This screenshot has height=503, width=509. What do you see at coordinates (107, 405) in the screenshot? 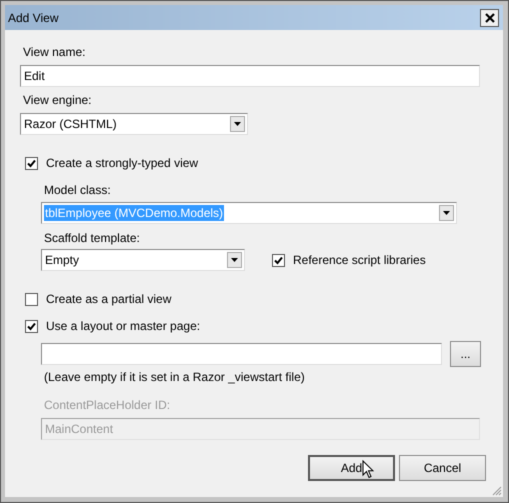
I see `field-label: ContentPlaceHolder ID:` at bounding box center [107, 405].